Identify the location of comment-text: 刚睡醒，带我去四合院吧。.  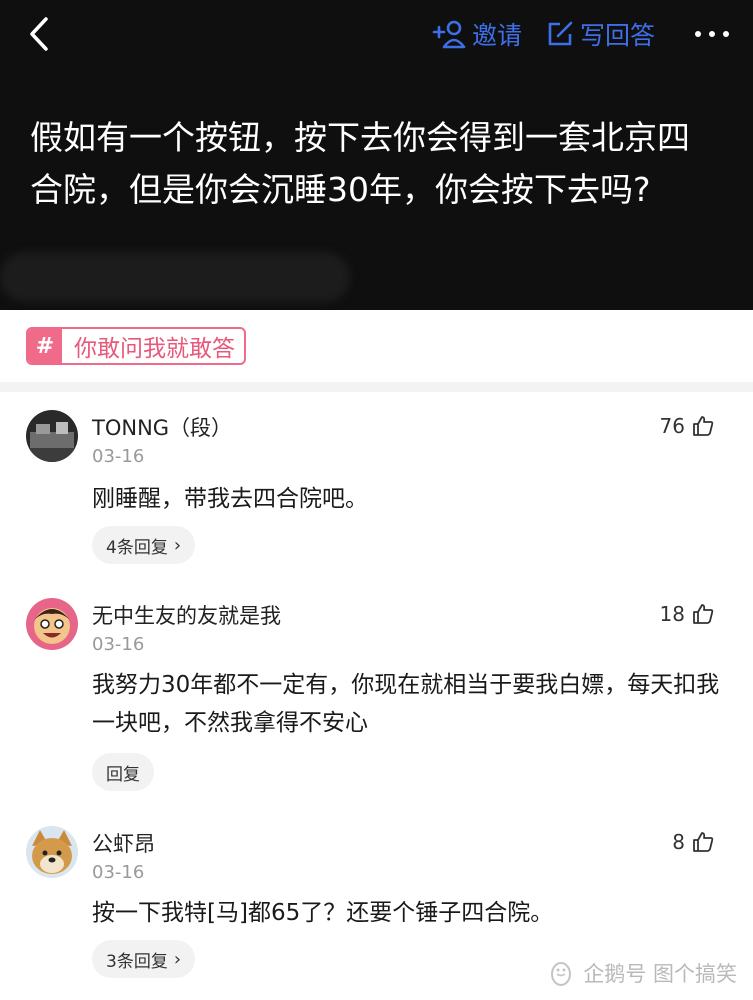
(230, 499).